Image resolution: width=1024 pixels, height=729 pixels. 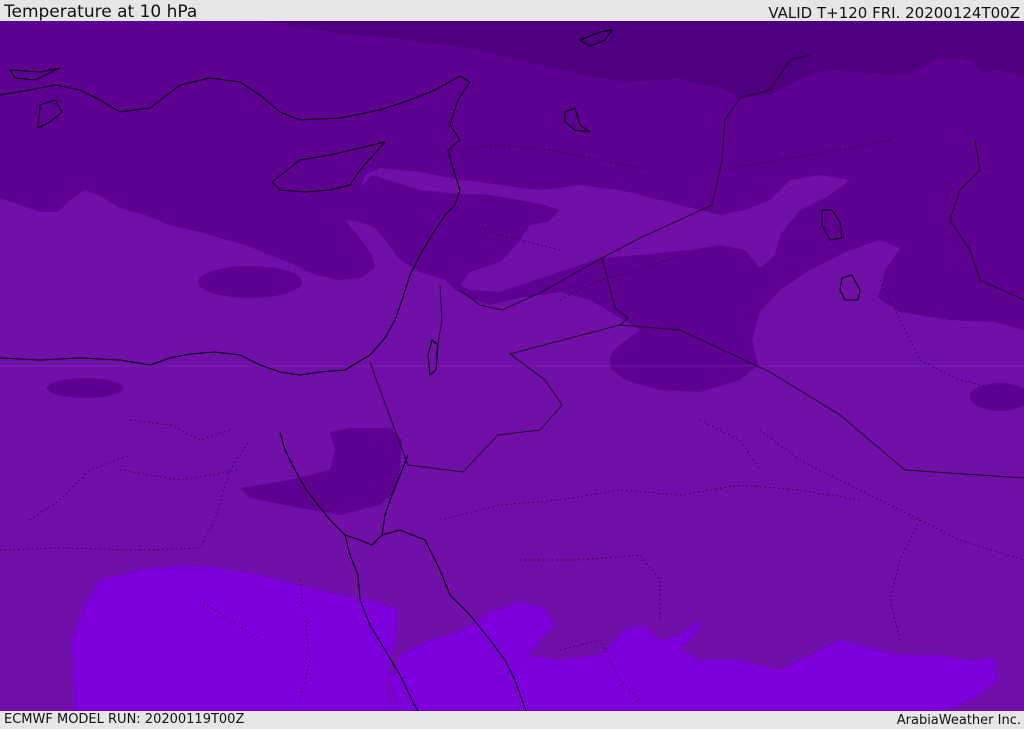 I want to click on valid-time: VALID T+120 FRI. 20200124T00Z, so click(x=894, y=13).